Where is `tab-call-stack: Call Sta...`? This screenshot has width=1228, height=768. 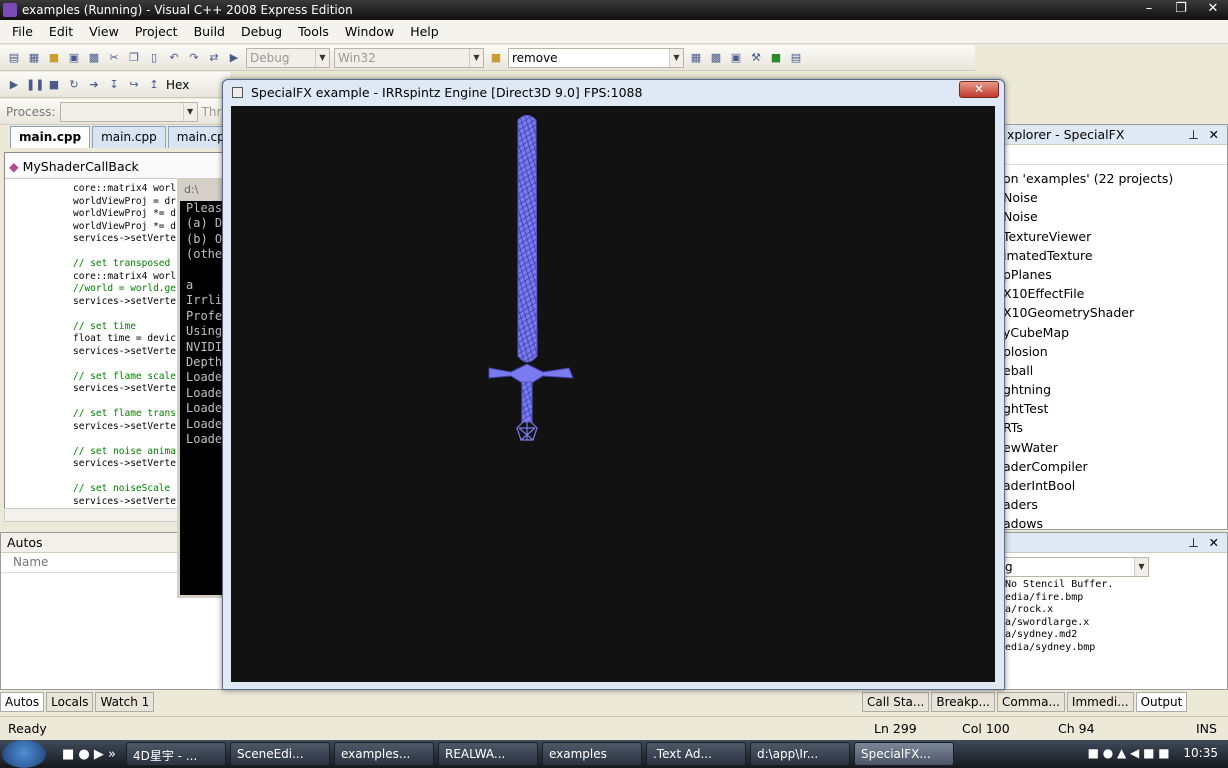 tab-call-stack: Call Sta... is located at coordinates (896, 702).